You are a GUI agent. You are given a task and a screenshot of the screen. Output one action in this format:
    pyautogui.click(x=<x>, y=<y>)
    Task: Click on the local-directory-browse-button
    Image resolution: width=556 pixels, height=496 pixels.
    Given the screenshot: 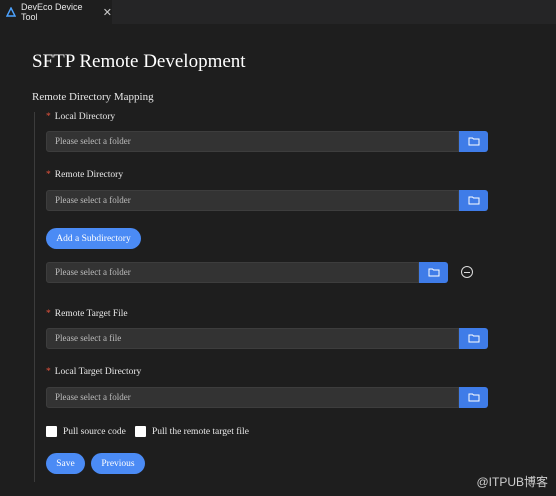 What is the action you would take?
    pyautogui.click(x=473, y=141)
    